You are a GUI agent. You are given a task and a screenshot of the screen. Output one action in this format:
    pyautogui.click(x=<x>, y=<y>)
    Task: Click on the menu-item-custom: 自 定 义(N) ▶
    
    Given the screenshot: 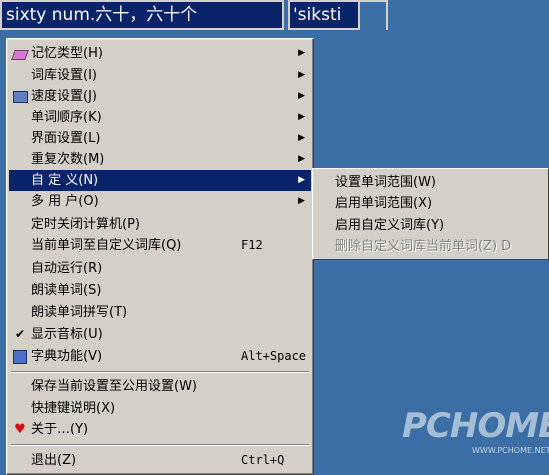 What is the action you would take?
    pyautogui.click(x=160, y=180)
    